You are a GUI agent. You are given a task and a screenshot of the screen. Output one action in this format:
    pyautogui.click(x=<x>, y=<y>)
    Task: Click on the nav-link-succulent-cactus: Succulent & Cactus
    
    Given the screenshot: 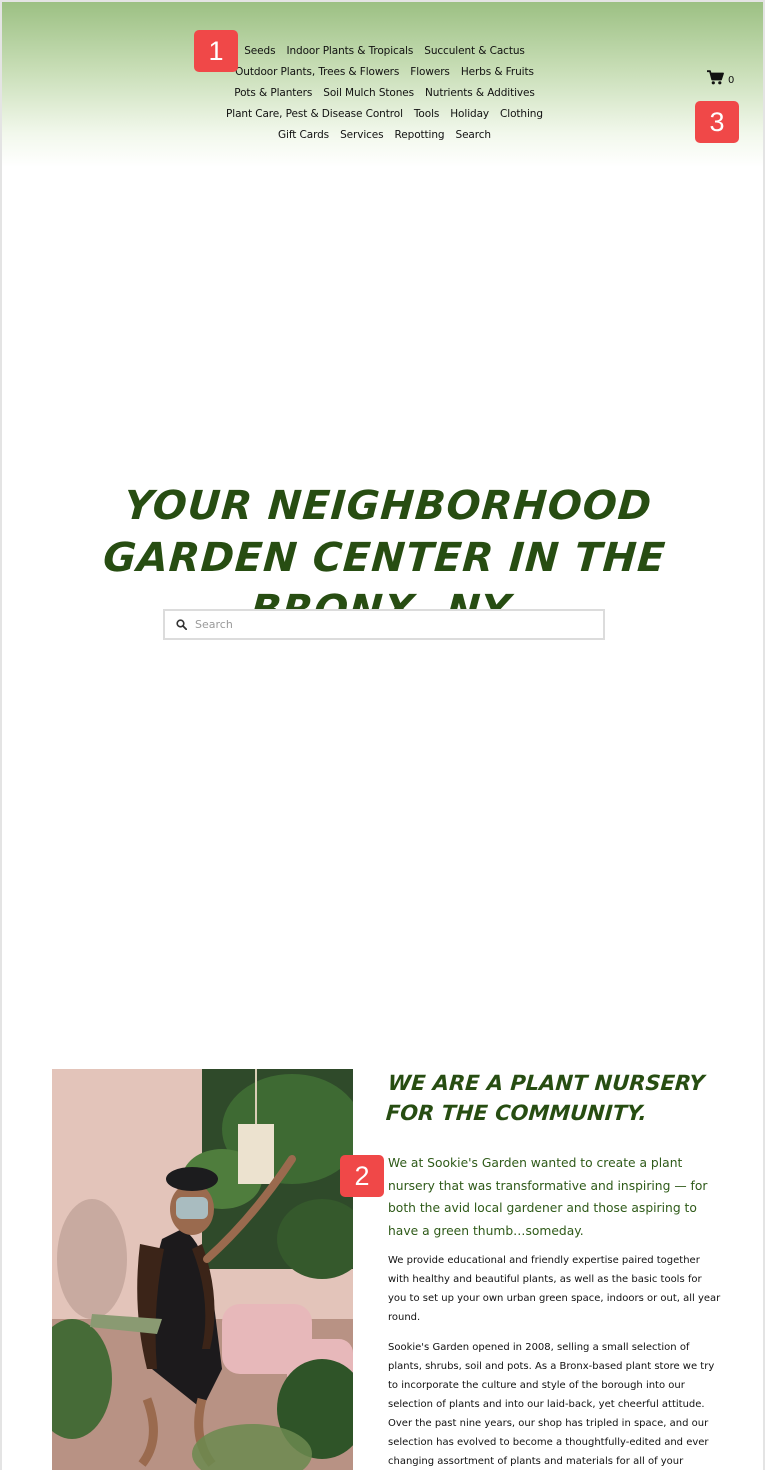 What is the action you would take?
    pyautogui.click(x=474, y=51)
    